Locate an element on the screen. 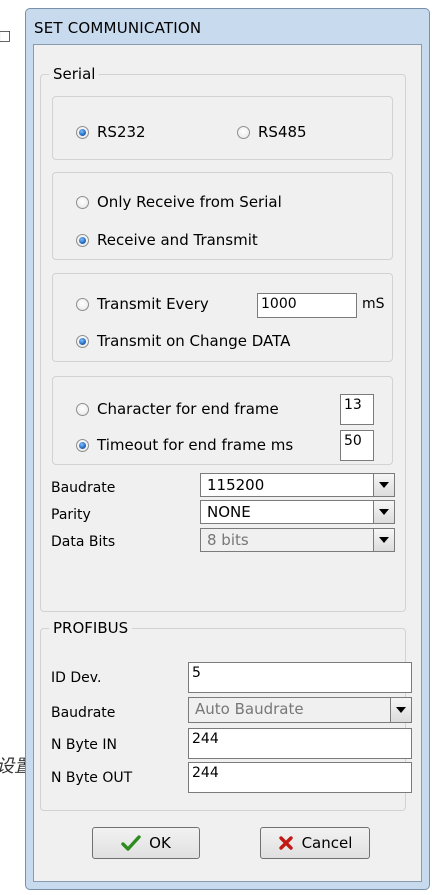  baudrate-label: Baudrate is located at coordinates (83, 488).